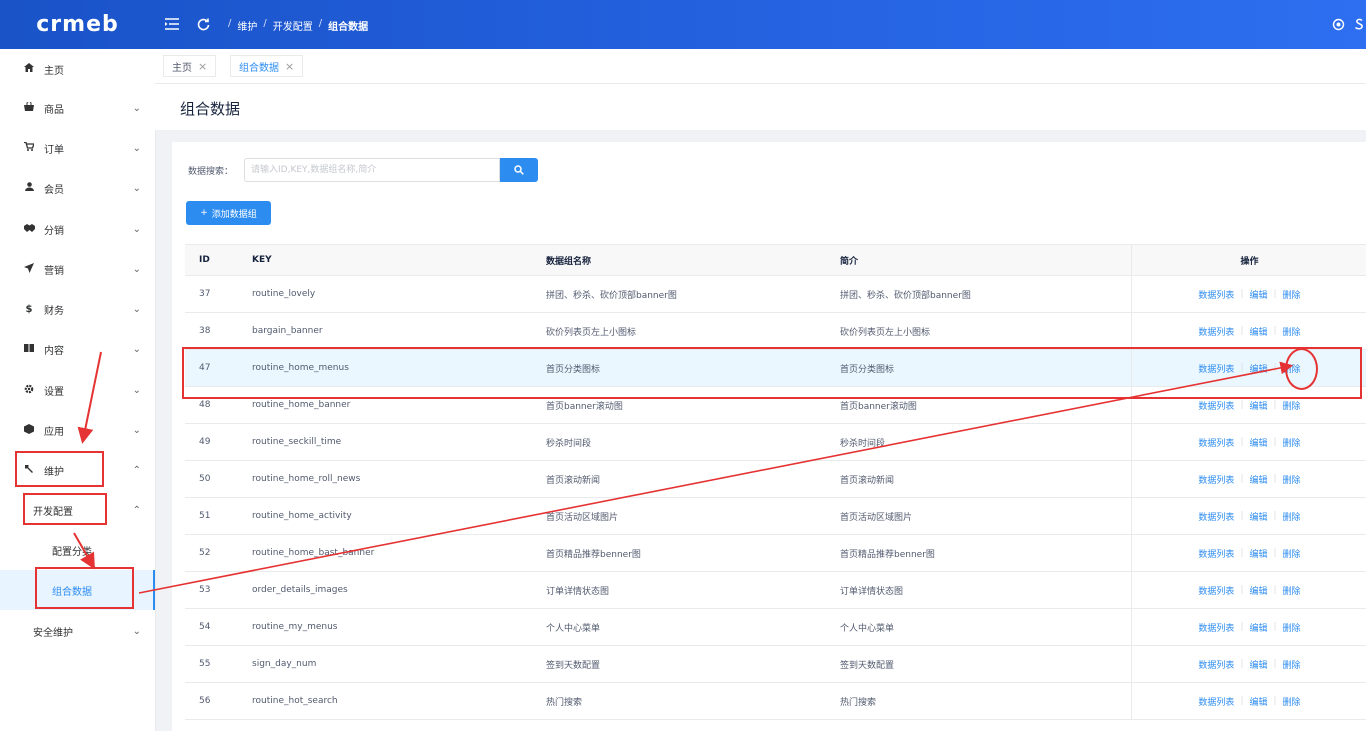 The image size is (1366, 731). Describe the element at coordinates (182, 68) in the screenshot. I see `tab-label: 主页` at that location.